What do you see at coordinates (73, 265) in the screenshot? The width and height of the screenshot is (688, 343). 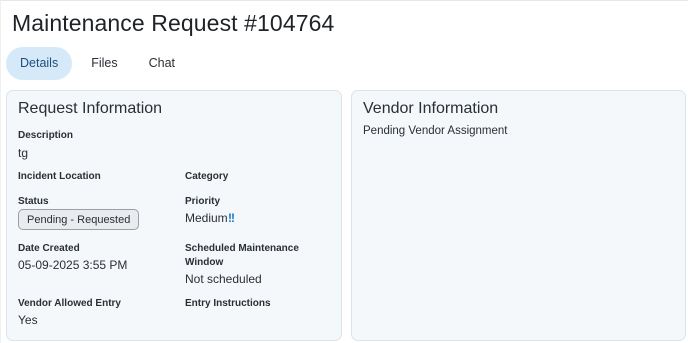 I see `date-created-value: 05-09-2025 3:55 PM` at bounding box center [73, 265].